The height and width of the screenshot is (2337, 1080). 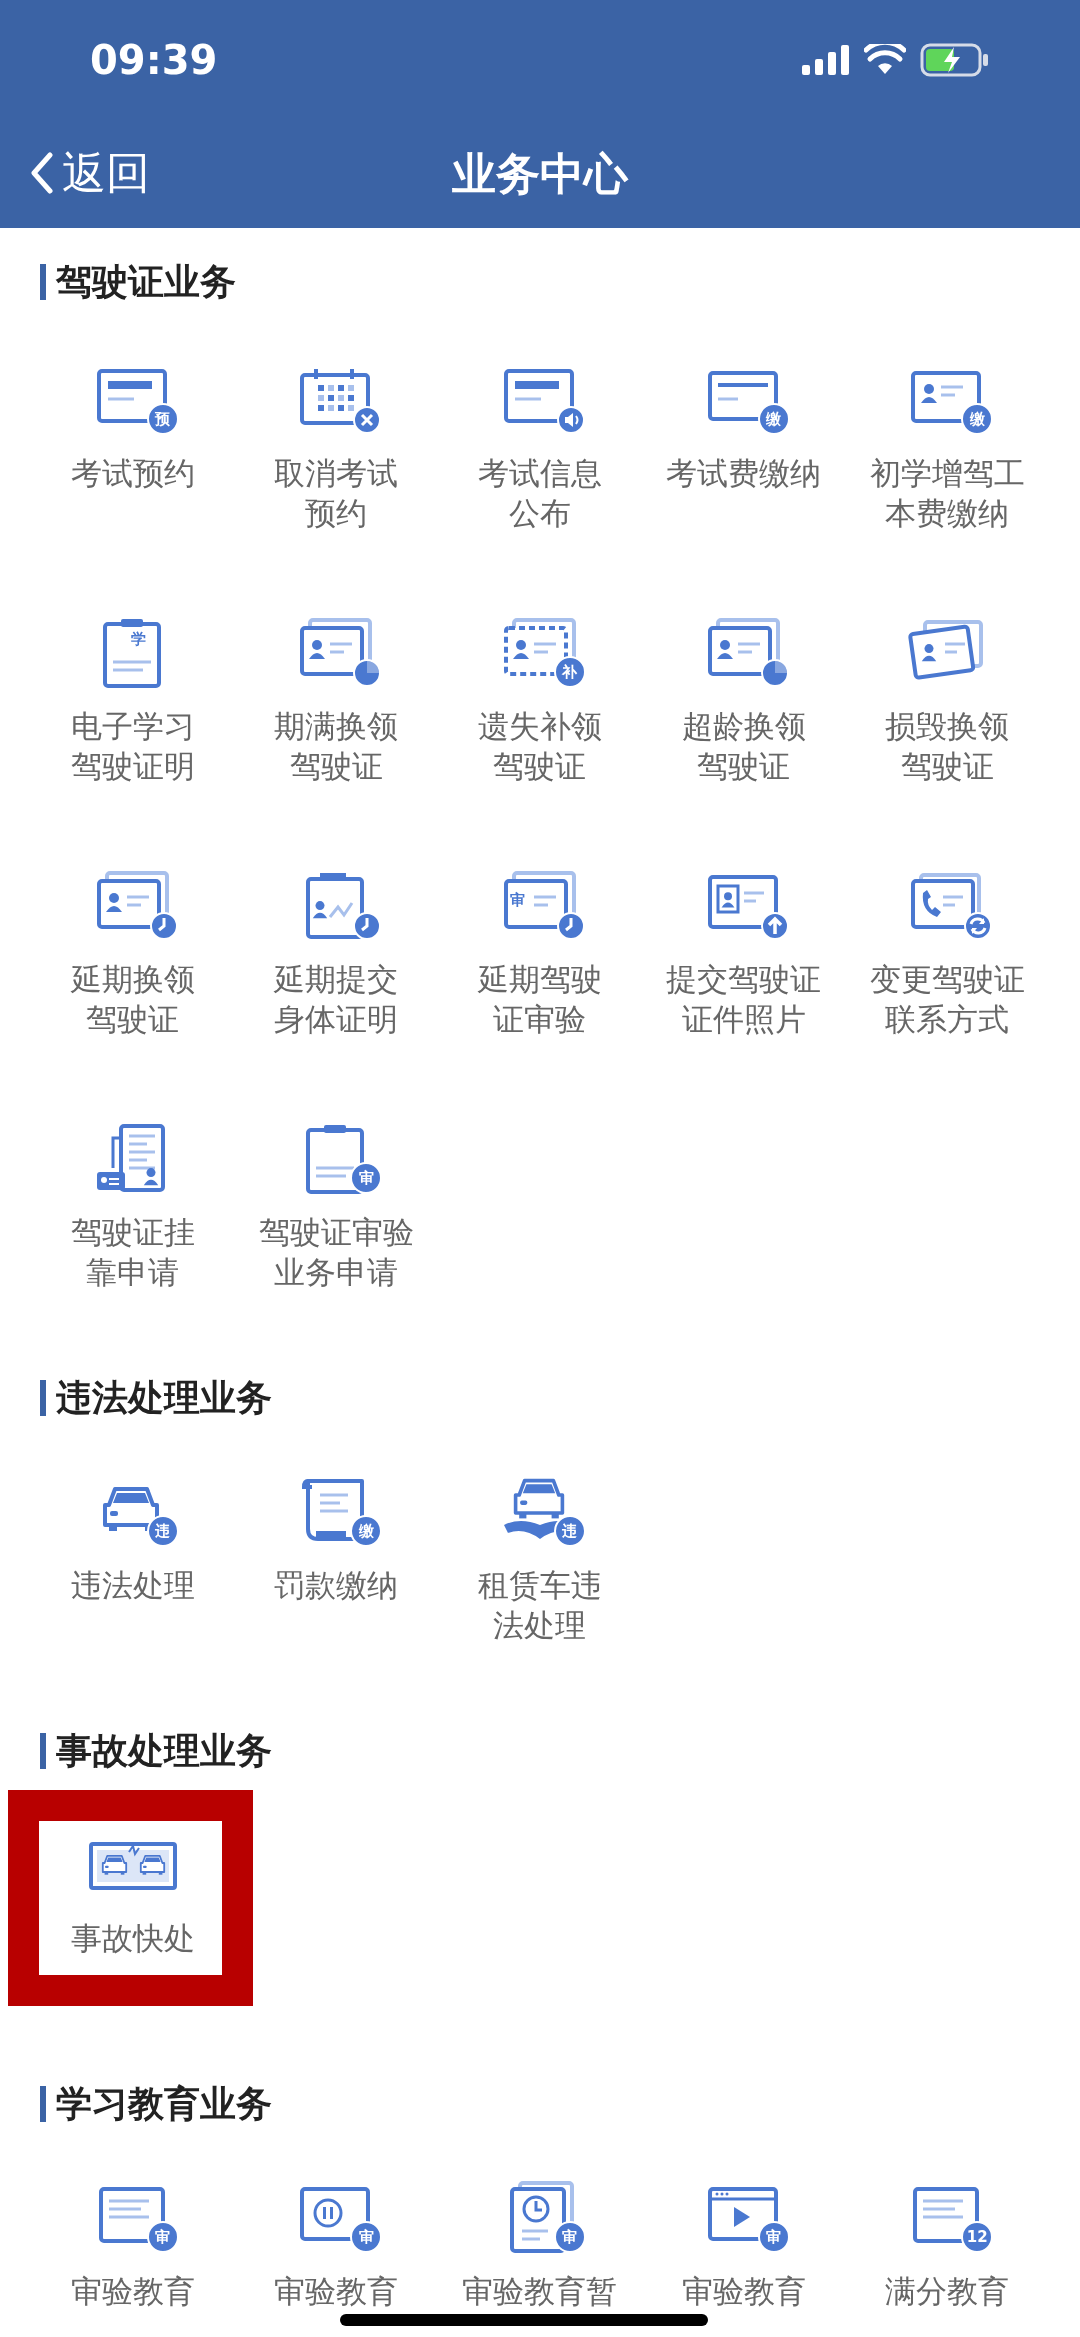 I want to click on service-item: 延期提交 身体证明, so click(x=336, y=953).